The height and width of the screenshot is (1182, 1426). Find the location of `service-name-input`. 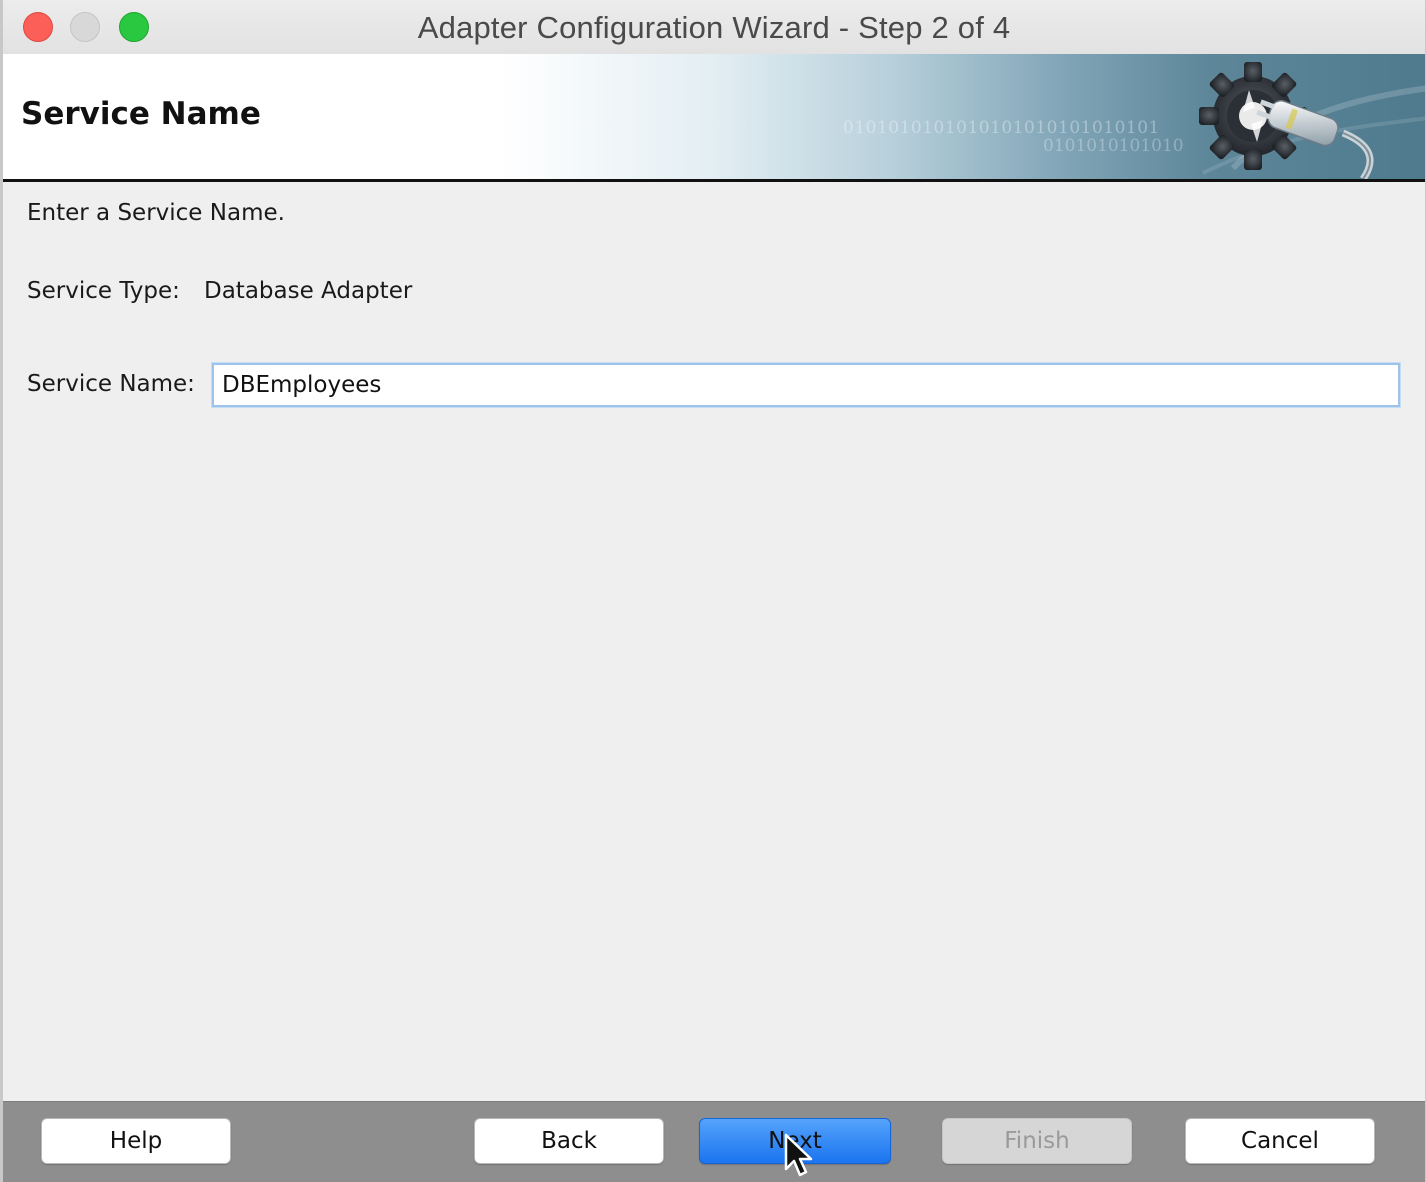

service-name-input is located at coordinates (806, 385).